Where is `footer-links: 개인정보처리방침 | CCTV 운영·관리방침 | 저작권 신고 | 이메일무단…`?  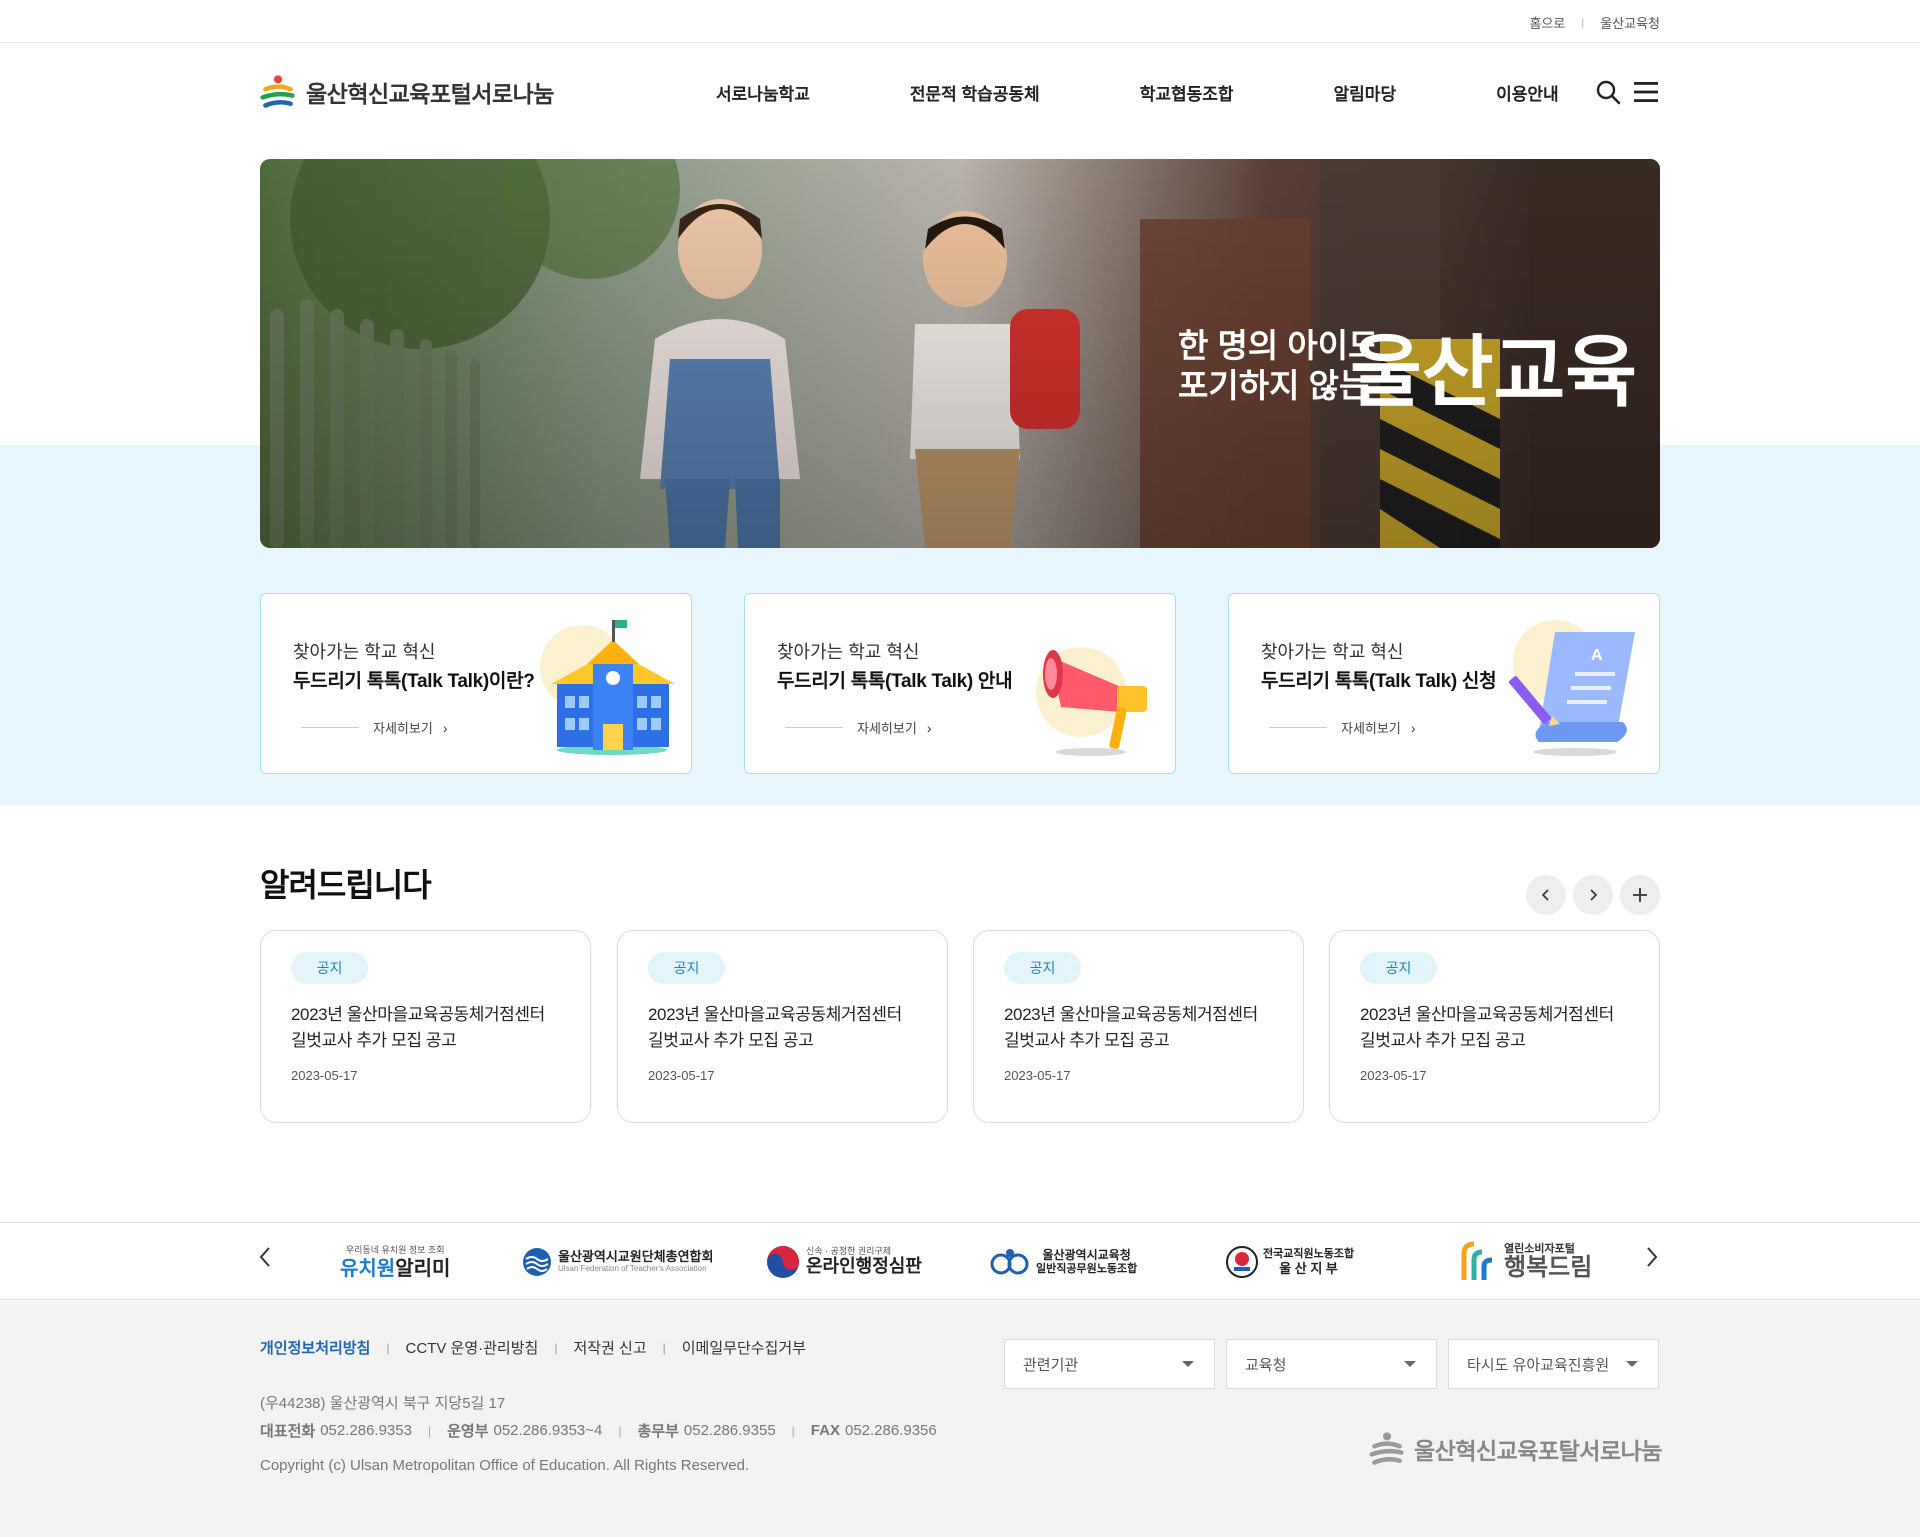
footer-links: 개인정보처리방침 | CCTV 운영·관리방침 | 저작권 신고 | 이메일무단… is located at coordinates (533, 1347).